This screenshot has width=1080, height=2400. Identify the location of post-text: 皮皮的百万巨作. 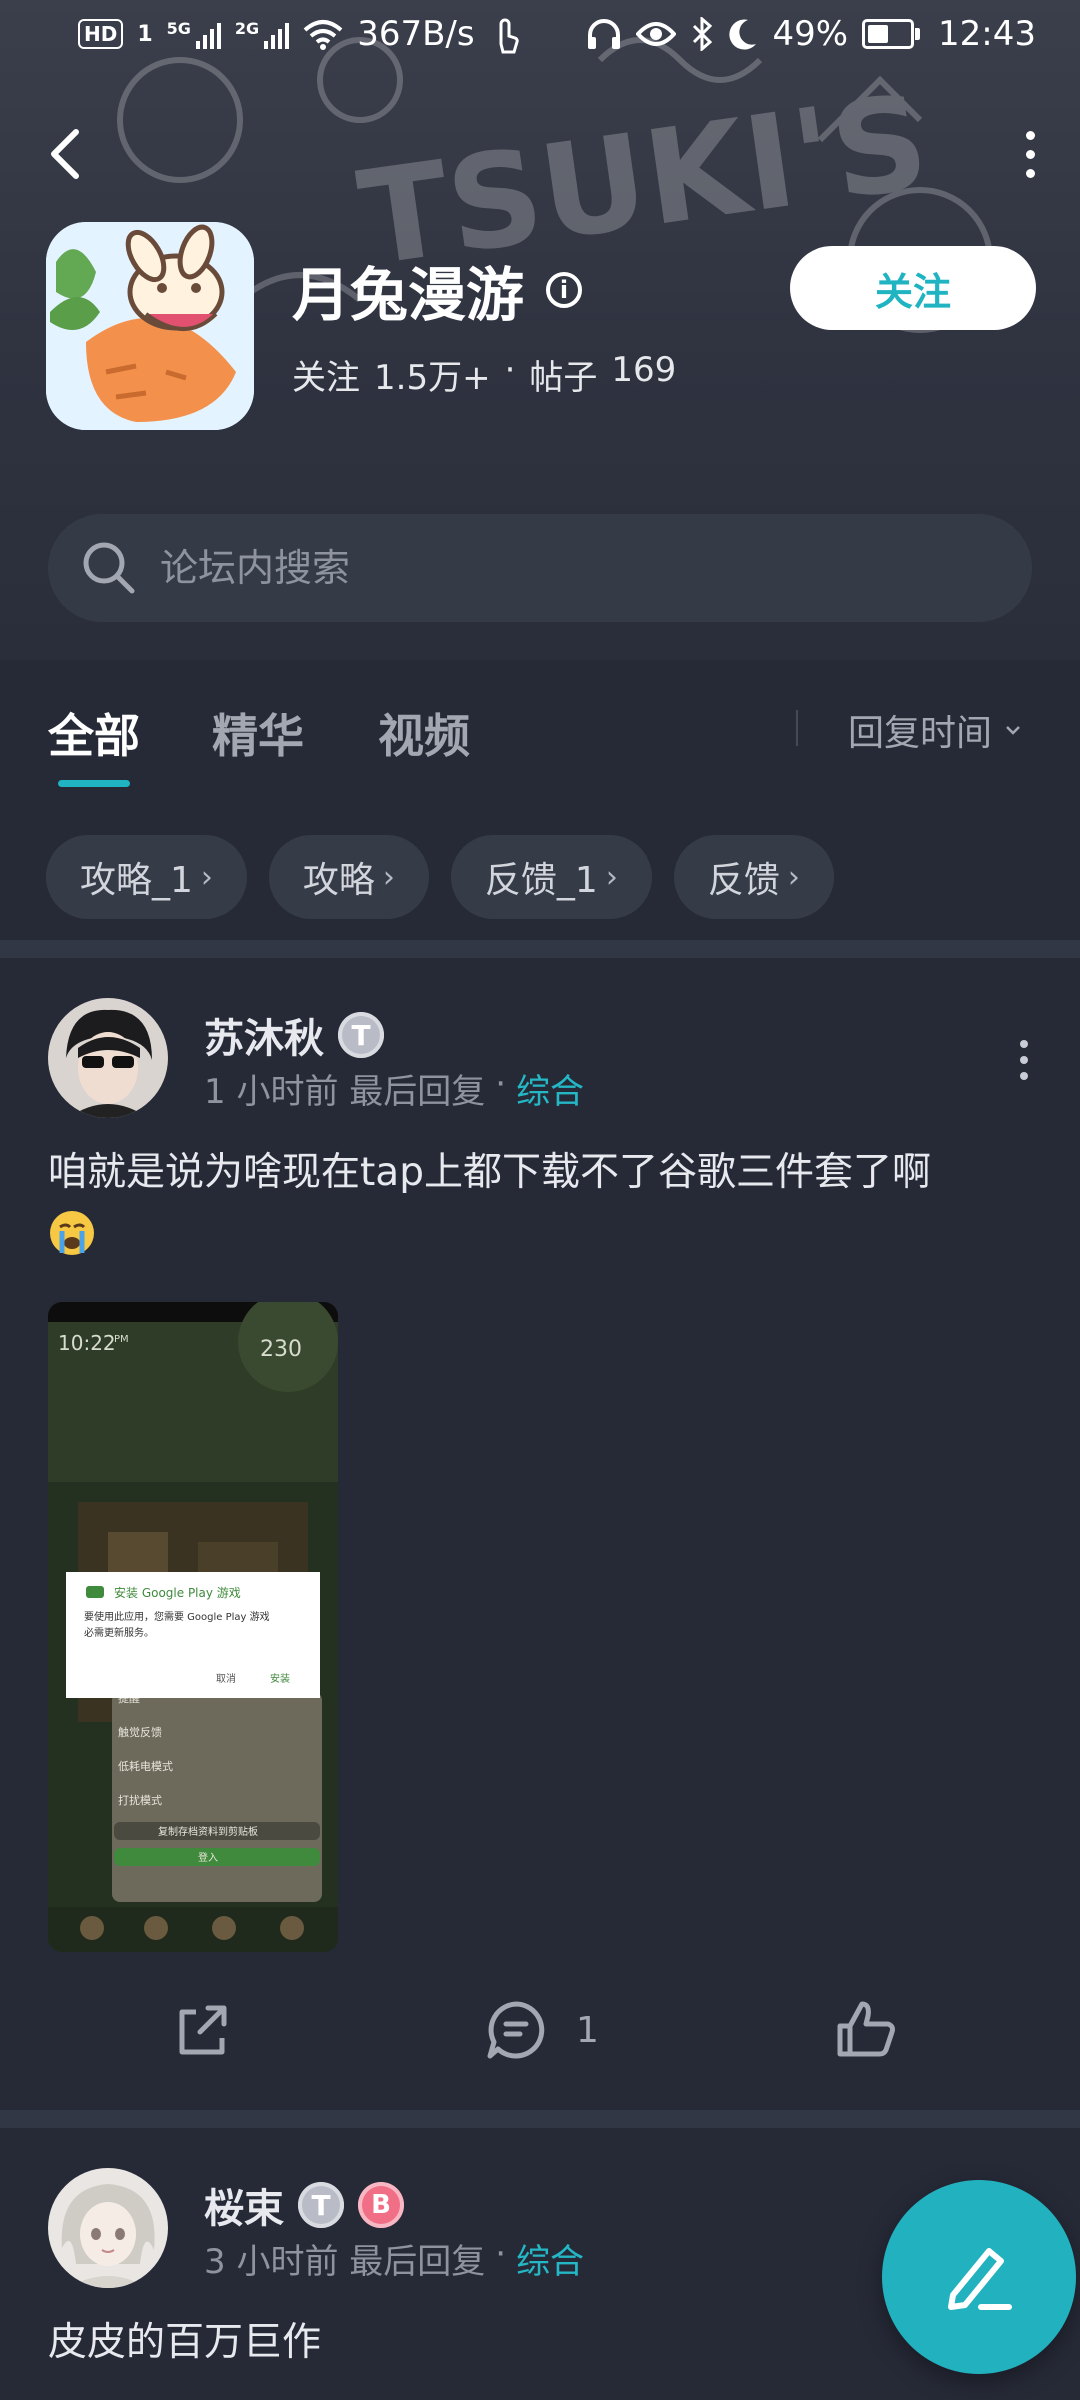
(185, 2342).